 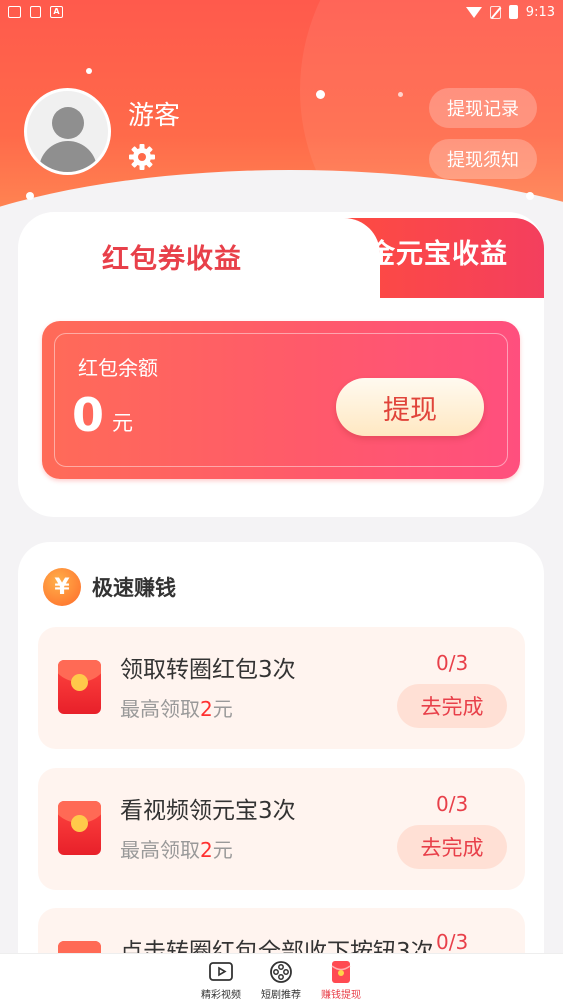 I want to click on nav-label: 赚钱提现, so click(x=341, y=995).